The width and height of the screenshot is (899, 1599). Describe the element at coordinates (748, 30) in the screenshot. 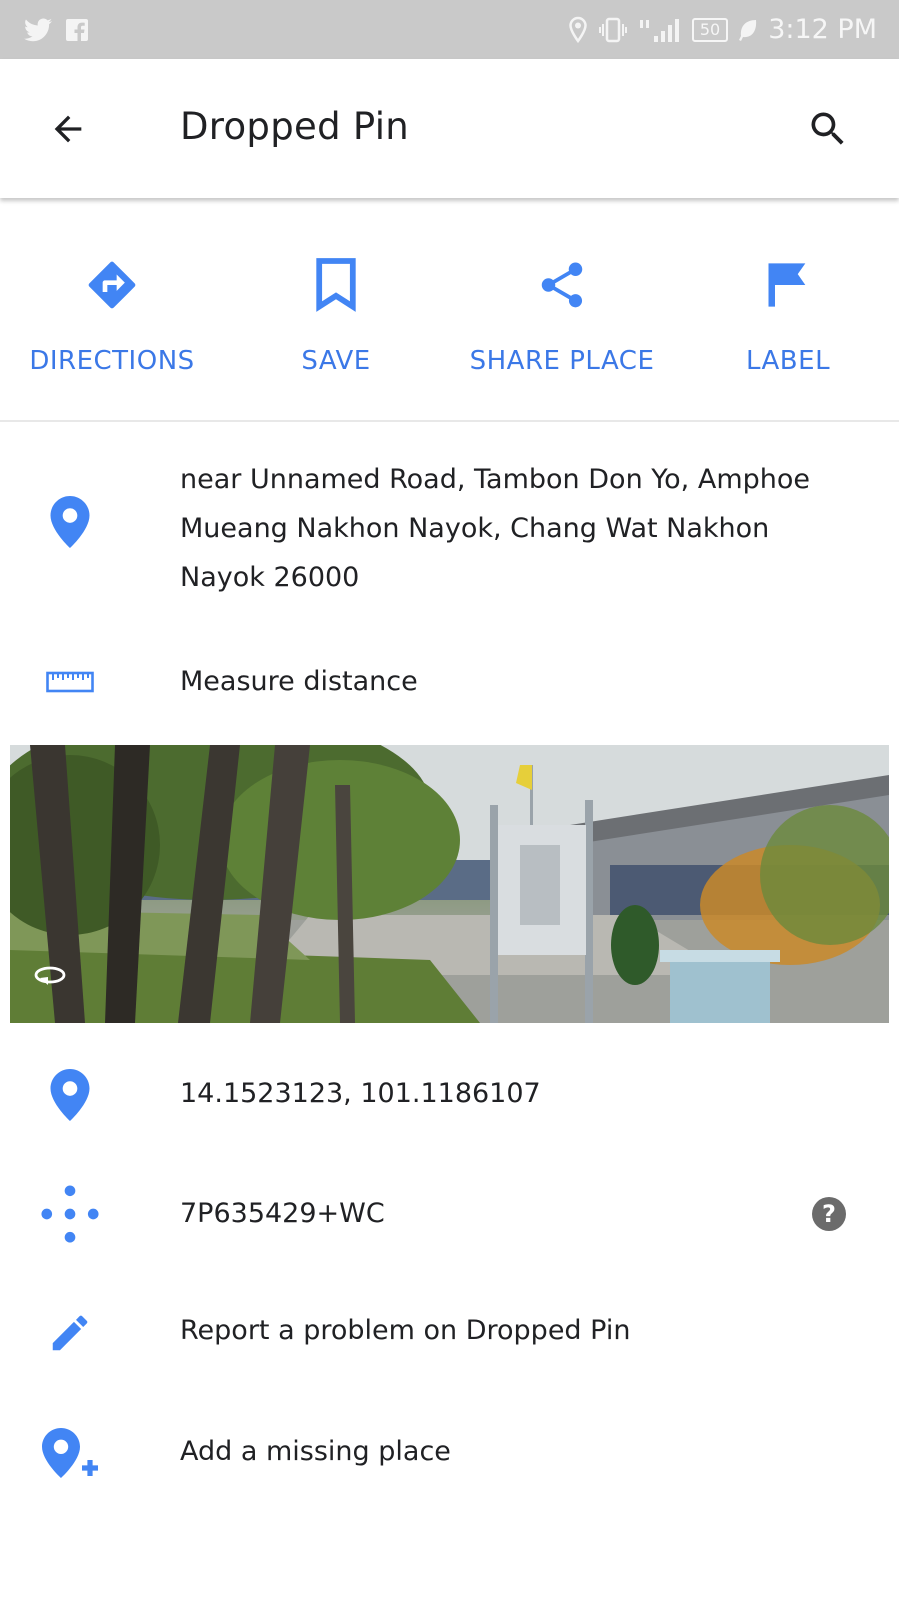

I see `leaf-icon` at that location.